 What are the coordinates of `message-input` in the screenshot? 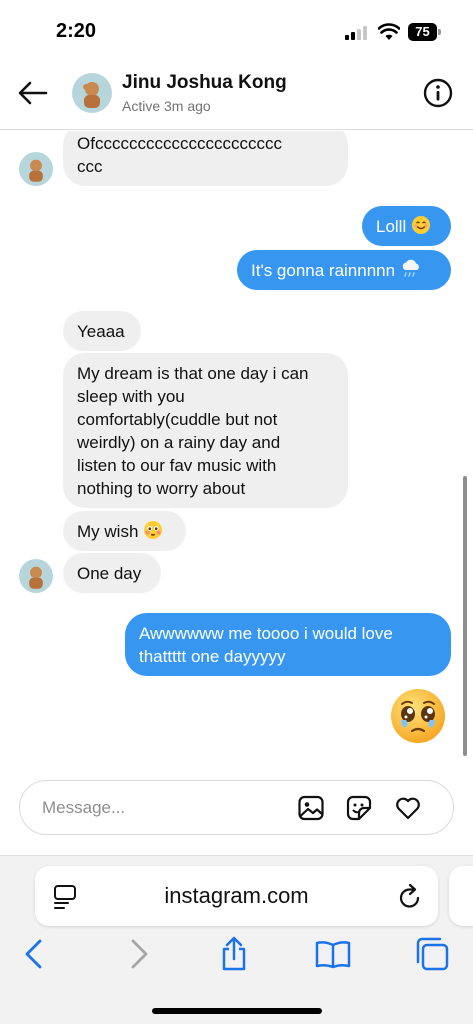 It's located at (162, 808).